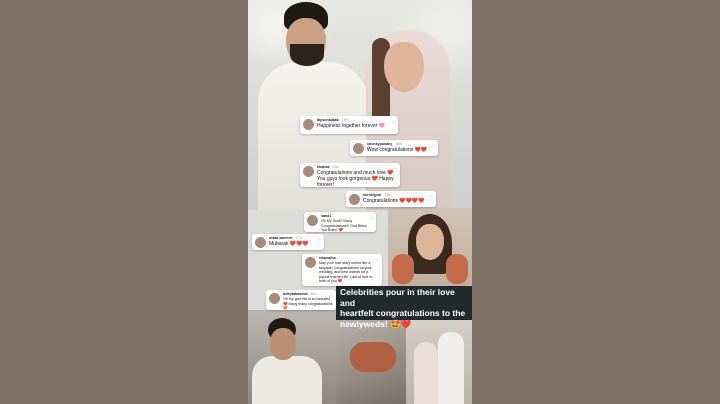 Image resolution: width=720 pixels, height=404 pixels. Describe the element at coordinates (292, 357) in the screenshot. I see `groom-bride-photo` at that location.